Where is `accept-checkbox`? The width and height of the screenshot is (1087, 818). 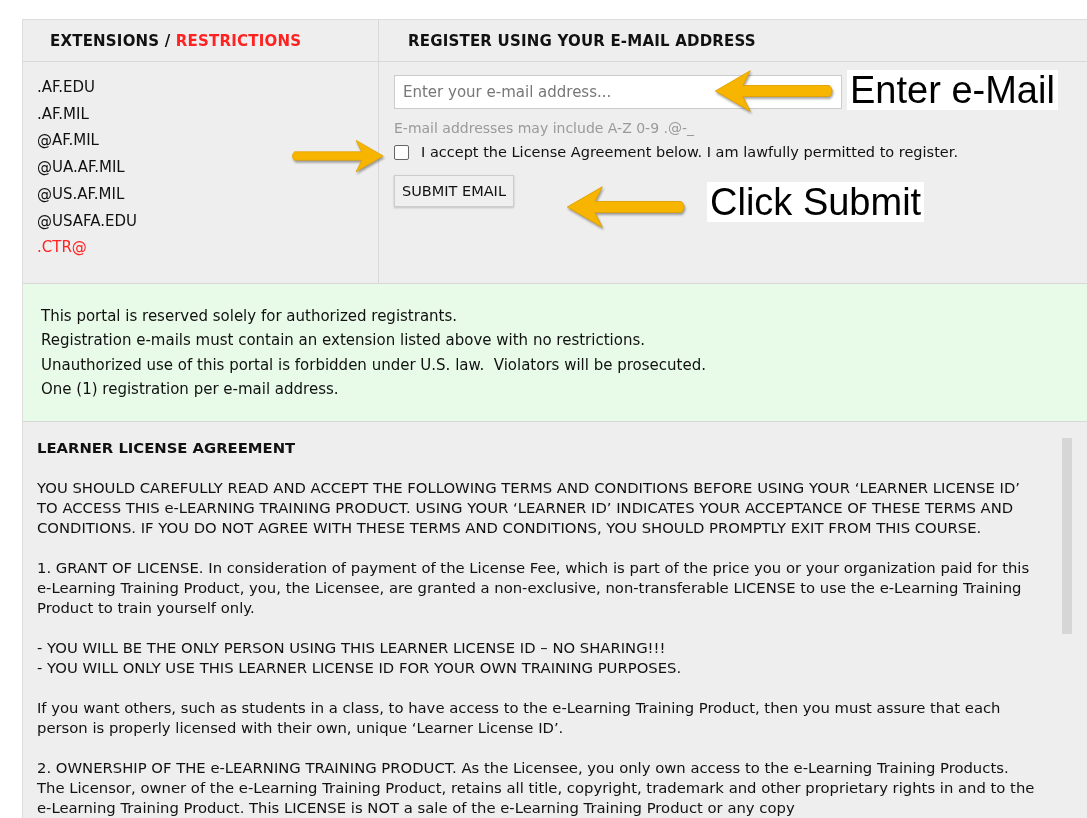 accept-checkbox is located at coordinates (401, 152).